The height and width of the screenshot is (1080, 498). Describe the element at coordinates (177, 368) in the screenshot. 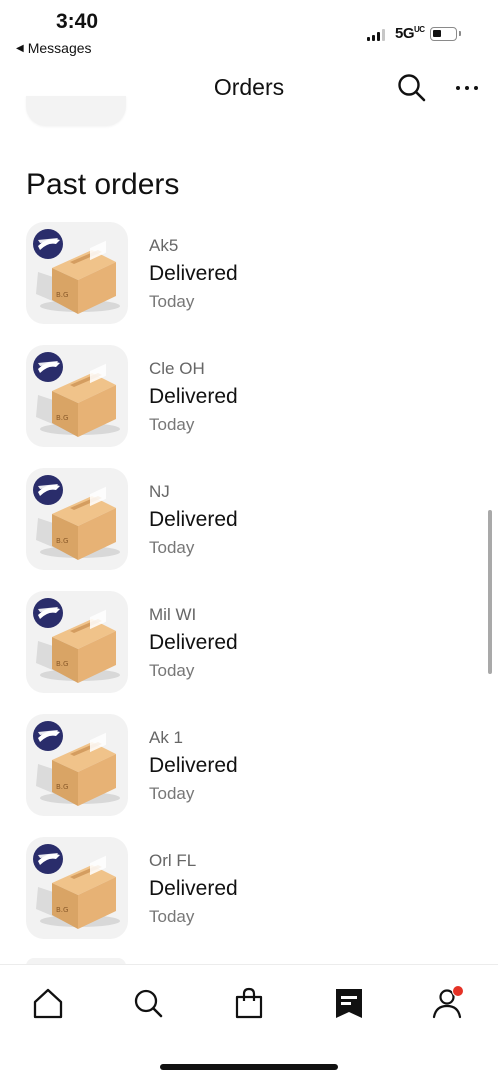

I see `order-name: Cle OH` at that location.